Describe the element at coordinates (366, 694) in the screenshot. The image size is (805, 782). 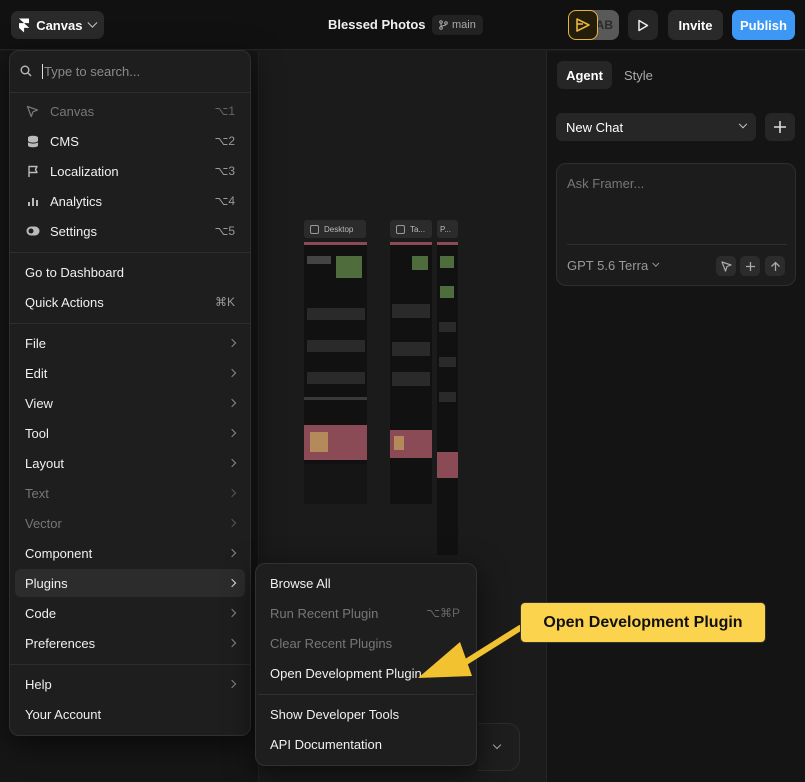
I see `submenu-divider` at that location.